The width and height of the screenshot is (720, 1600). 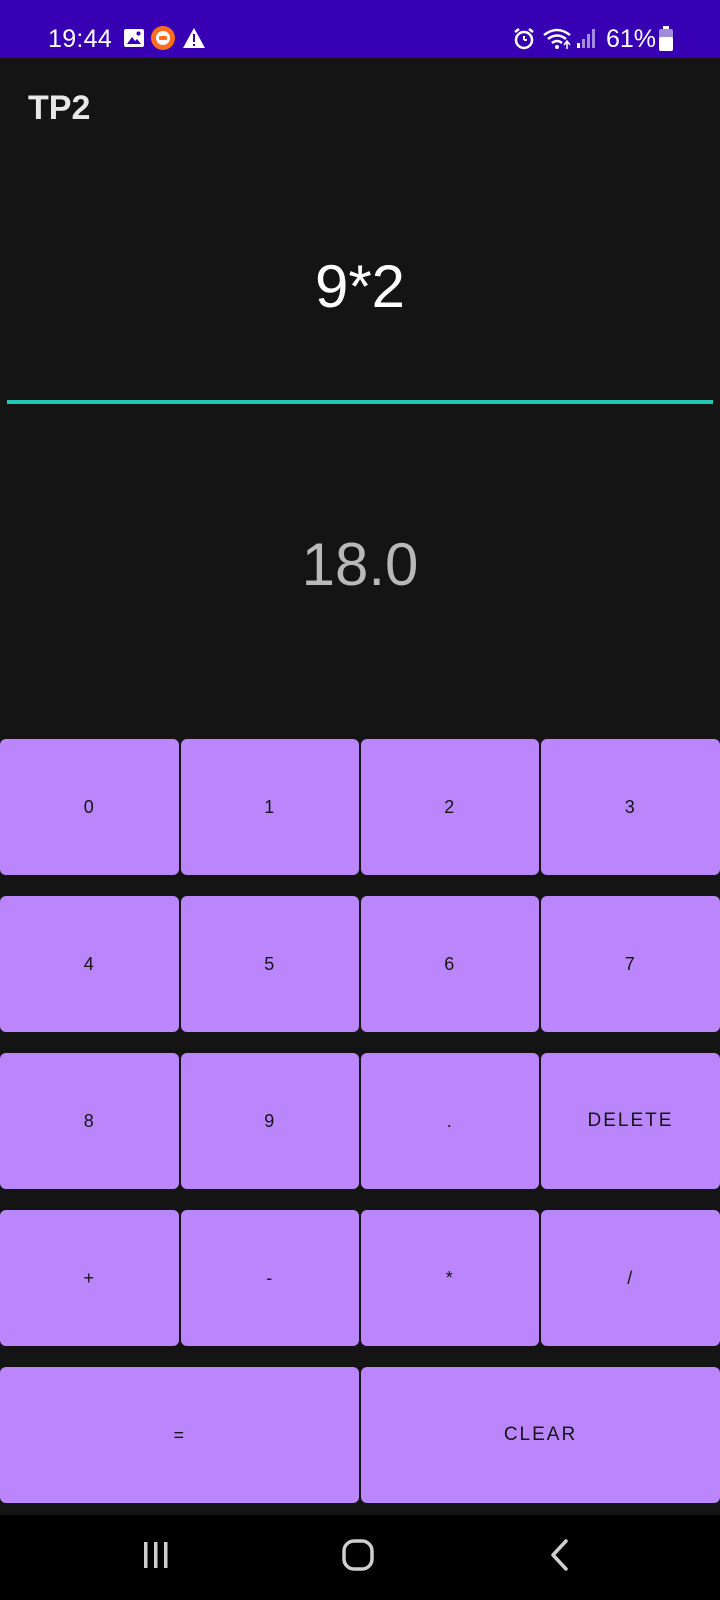 What do you see at coordinates (360, 1435) in the screenshot?
I see `keypad-row-5: = CLEAR` at bounding box center [360, 1435].